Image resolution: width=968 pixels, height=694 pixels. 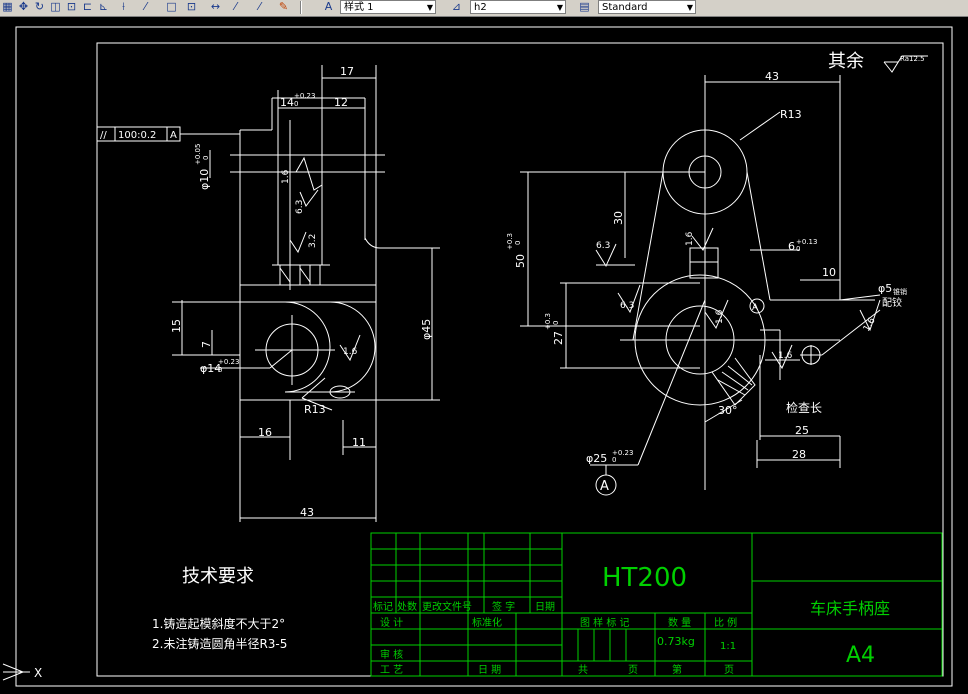 I want to click on zoom-icon: ⊡, so click(x=71, y=7).